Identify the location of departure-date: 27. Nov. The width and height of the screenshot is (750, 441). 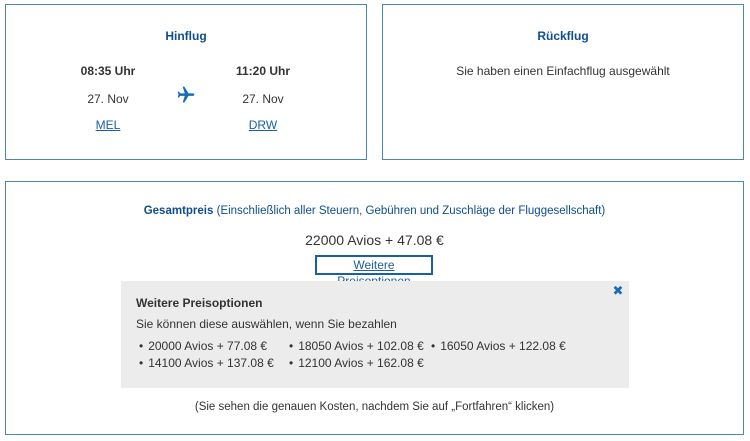
(108, 99).